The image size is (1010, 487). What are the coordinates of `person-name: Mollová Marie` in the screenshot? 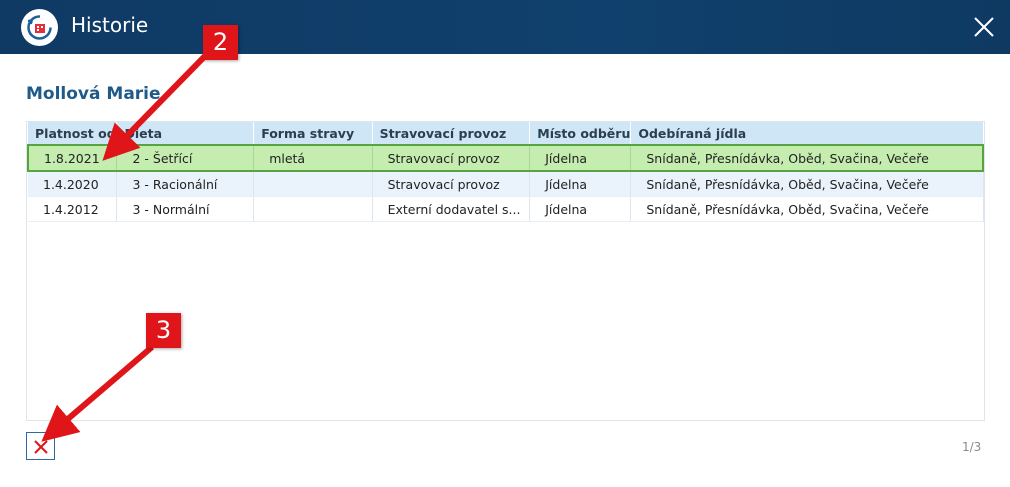 It's located at (93, 94).